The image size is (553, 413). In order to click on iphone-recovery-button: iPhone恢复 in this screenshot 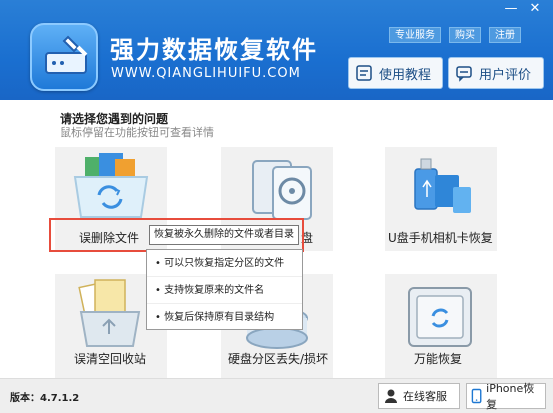, I will do `click(506, 396)`.